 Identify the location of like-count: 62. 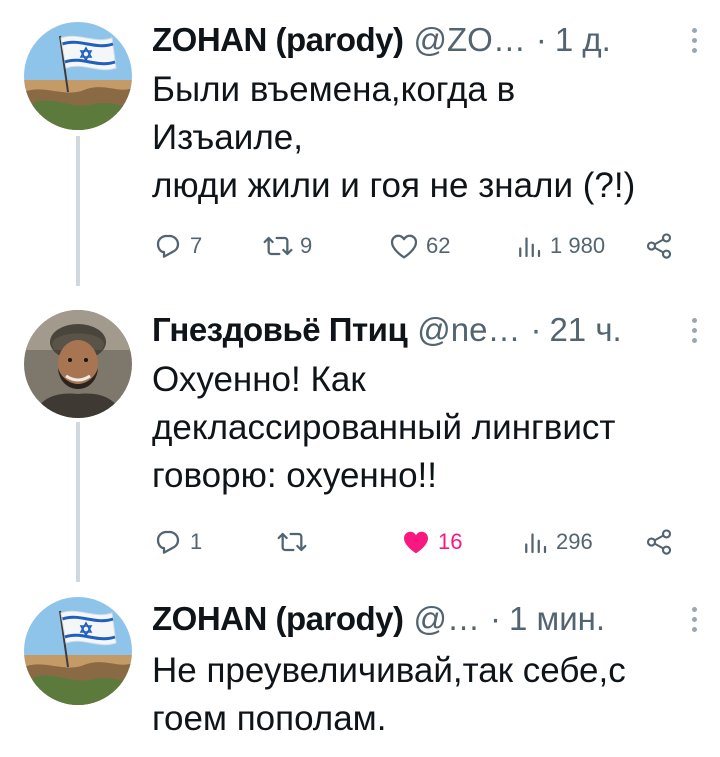
(438, 245).